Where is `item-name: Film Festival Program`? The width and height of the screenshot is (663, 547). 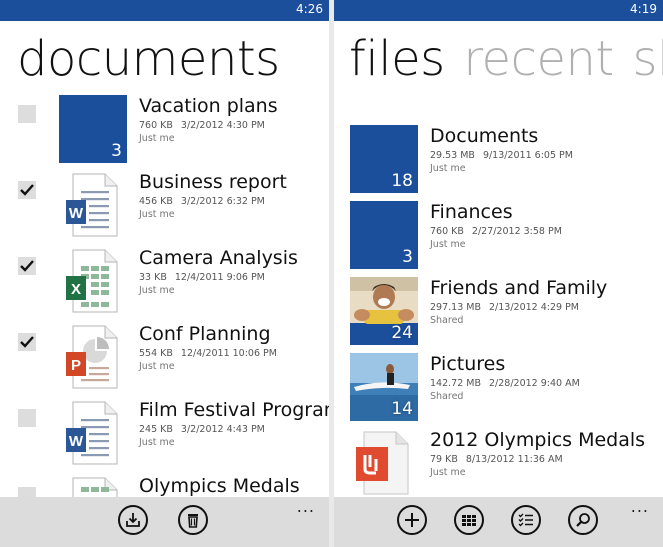
item-name: Film Festival Program is located at coordinates (234, 410).